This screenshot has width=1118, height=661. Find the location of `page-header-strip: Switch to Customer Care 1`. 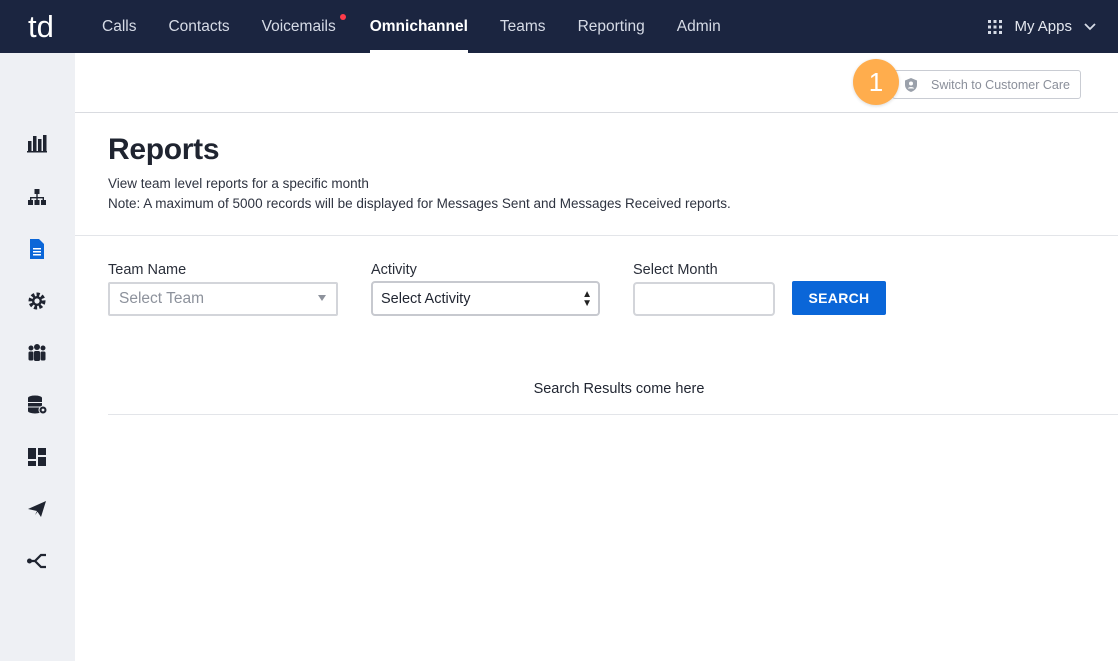

page-header-strip: Switch to Customer Care 1 is located at coordinates (596, 83).